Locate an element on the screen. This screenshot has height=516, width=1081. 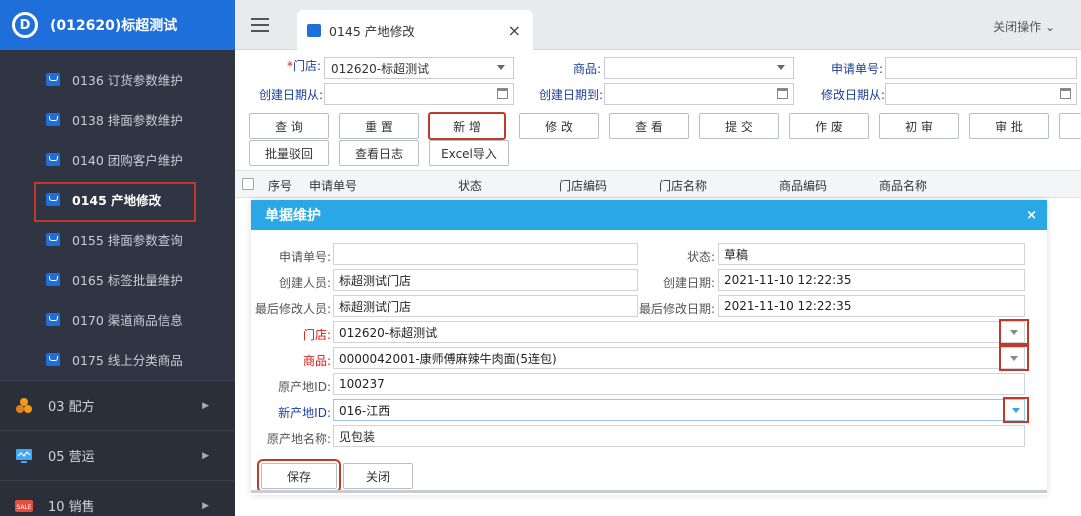
sidebar-item-0170: 0170 渠道商品信息 is located at coordinates (117, 319).